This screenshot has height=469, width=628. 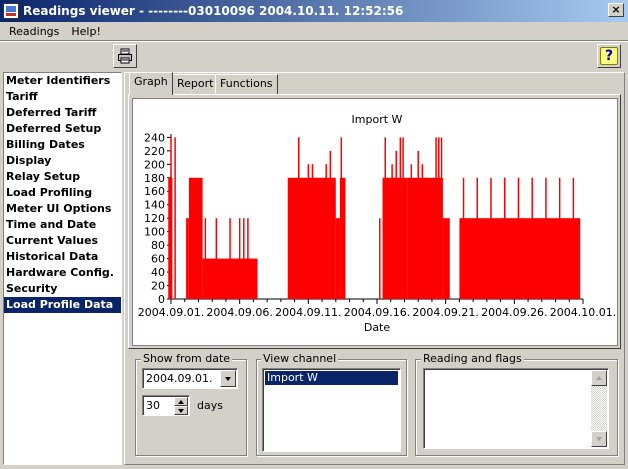 I want to click on printer-icon, so click(x=125, y=56).